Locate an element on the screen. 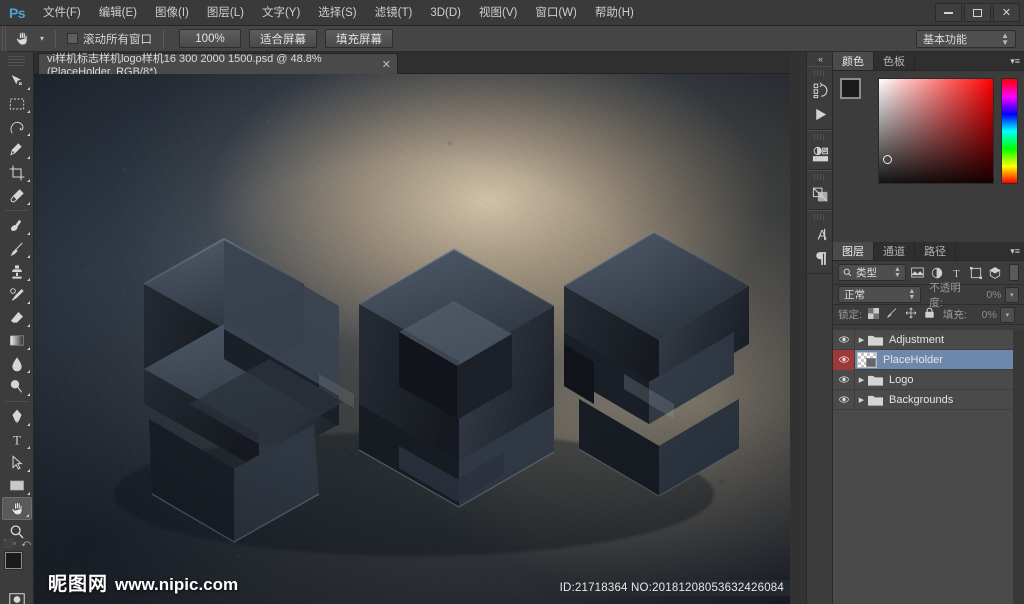 The height and width of the screenshot is (604, 1024). layer-row-backgrounds: ▶ Backgrounds is located at coordinates (928, 399).